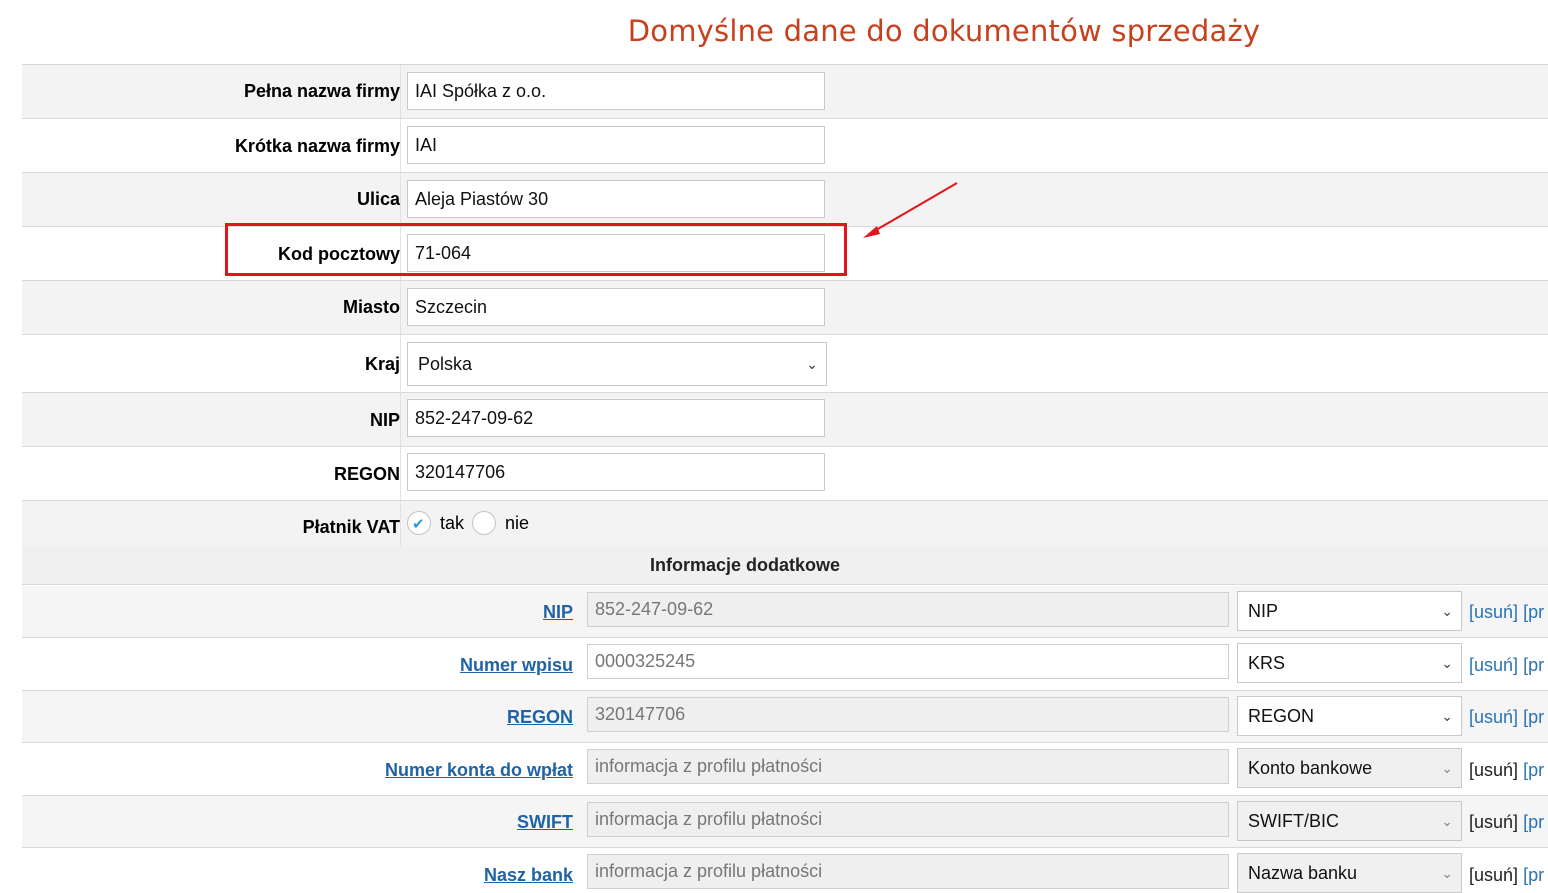 This screenshot has width=1548, height=893. Describe the element at coordinates (382, 364) in the screenshot. I see `country-label: Kraj` at that location.